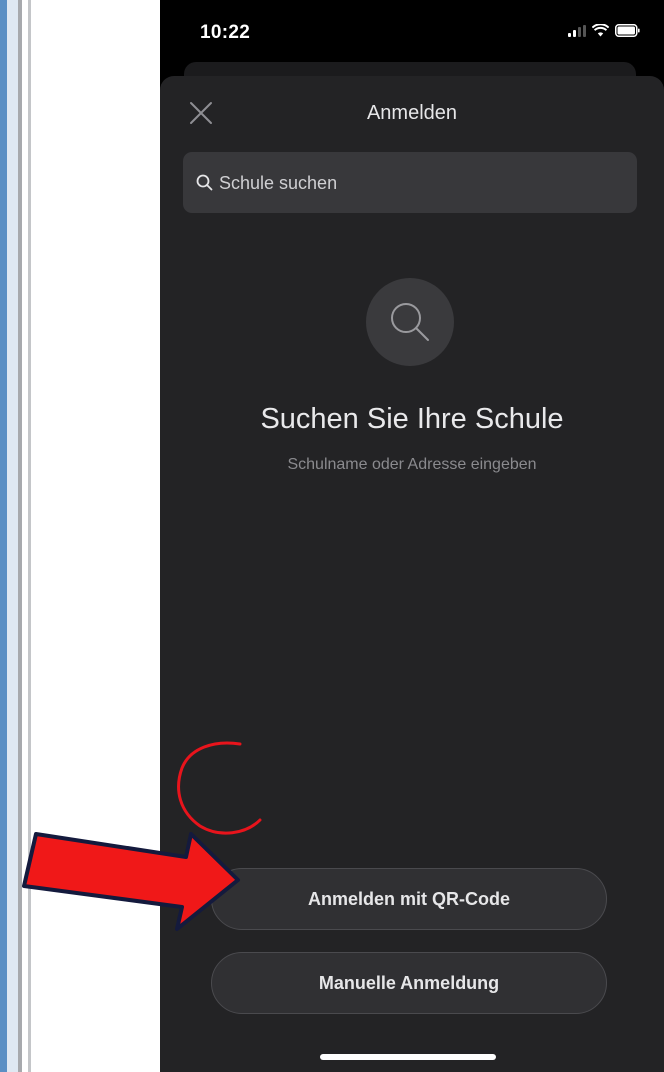 Image resolution: width=664 pixels, height=1072 pixels. I want to click on annotation-arrow, so click(131, 881).